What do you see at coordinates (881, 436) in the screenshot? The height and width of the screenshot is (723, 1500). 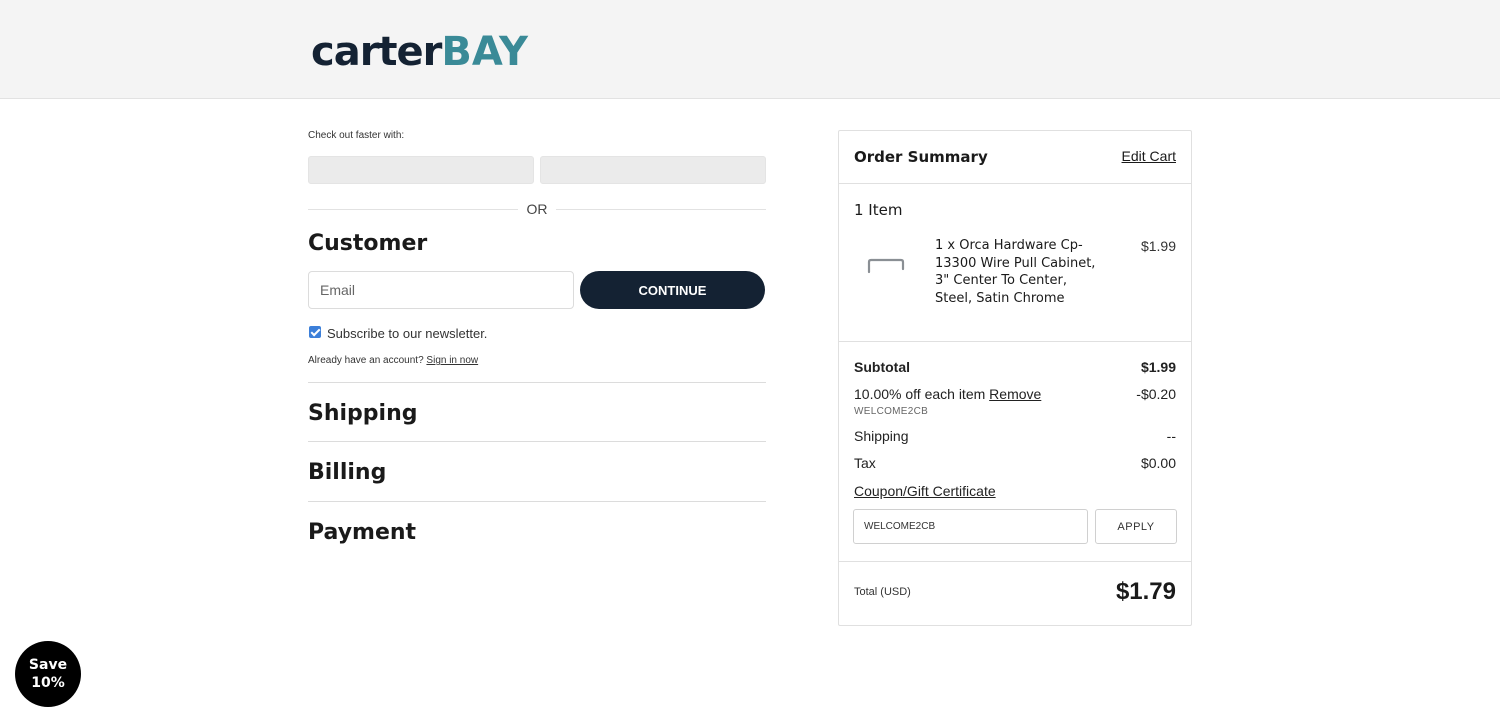 I see `shipping-label: Shipping` at bounding box center [881, 436].